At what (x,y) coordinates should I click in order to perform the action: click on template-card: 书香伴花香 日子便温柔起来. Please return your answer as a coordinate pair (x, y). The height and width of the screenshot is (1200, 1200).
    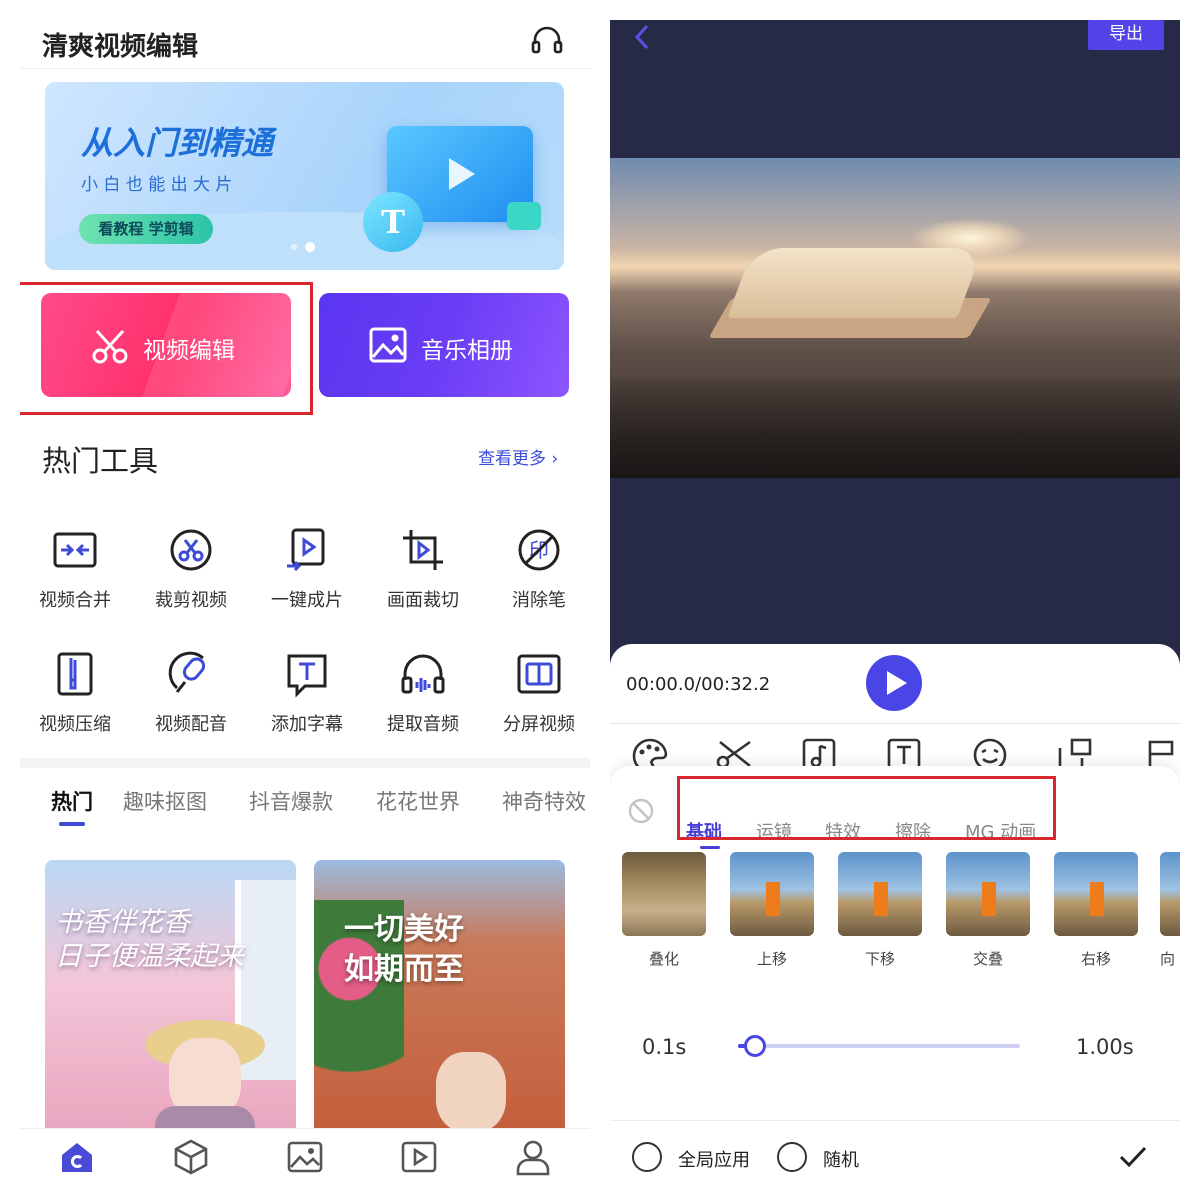
    Looking at the image, I should click on (170, 995).